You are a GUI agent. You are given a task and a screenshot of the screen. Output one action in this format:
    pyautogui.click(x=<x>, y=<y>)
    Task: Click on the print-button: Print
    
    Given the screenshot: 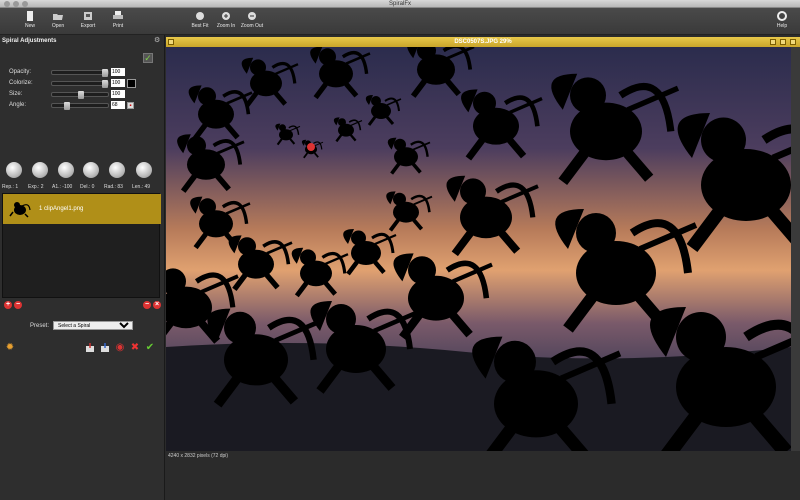 What is the action you would take?
    pyautogui.click(x=118, y=22)
    